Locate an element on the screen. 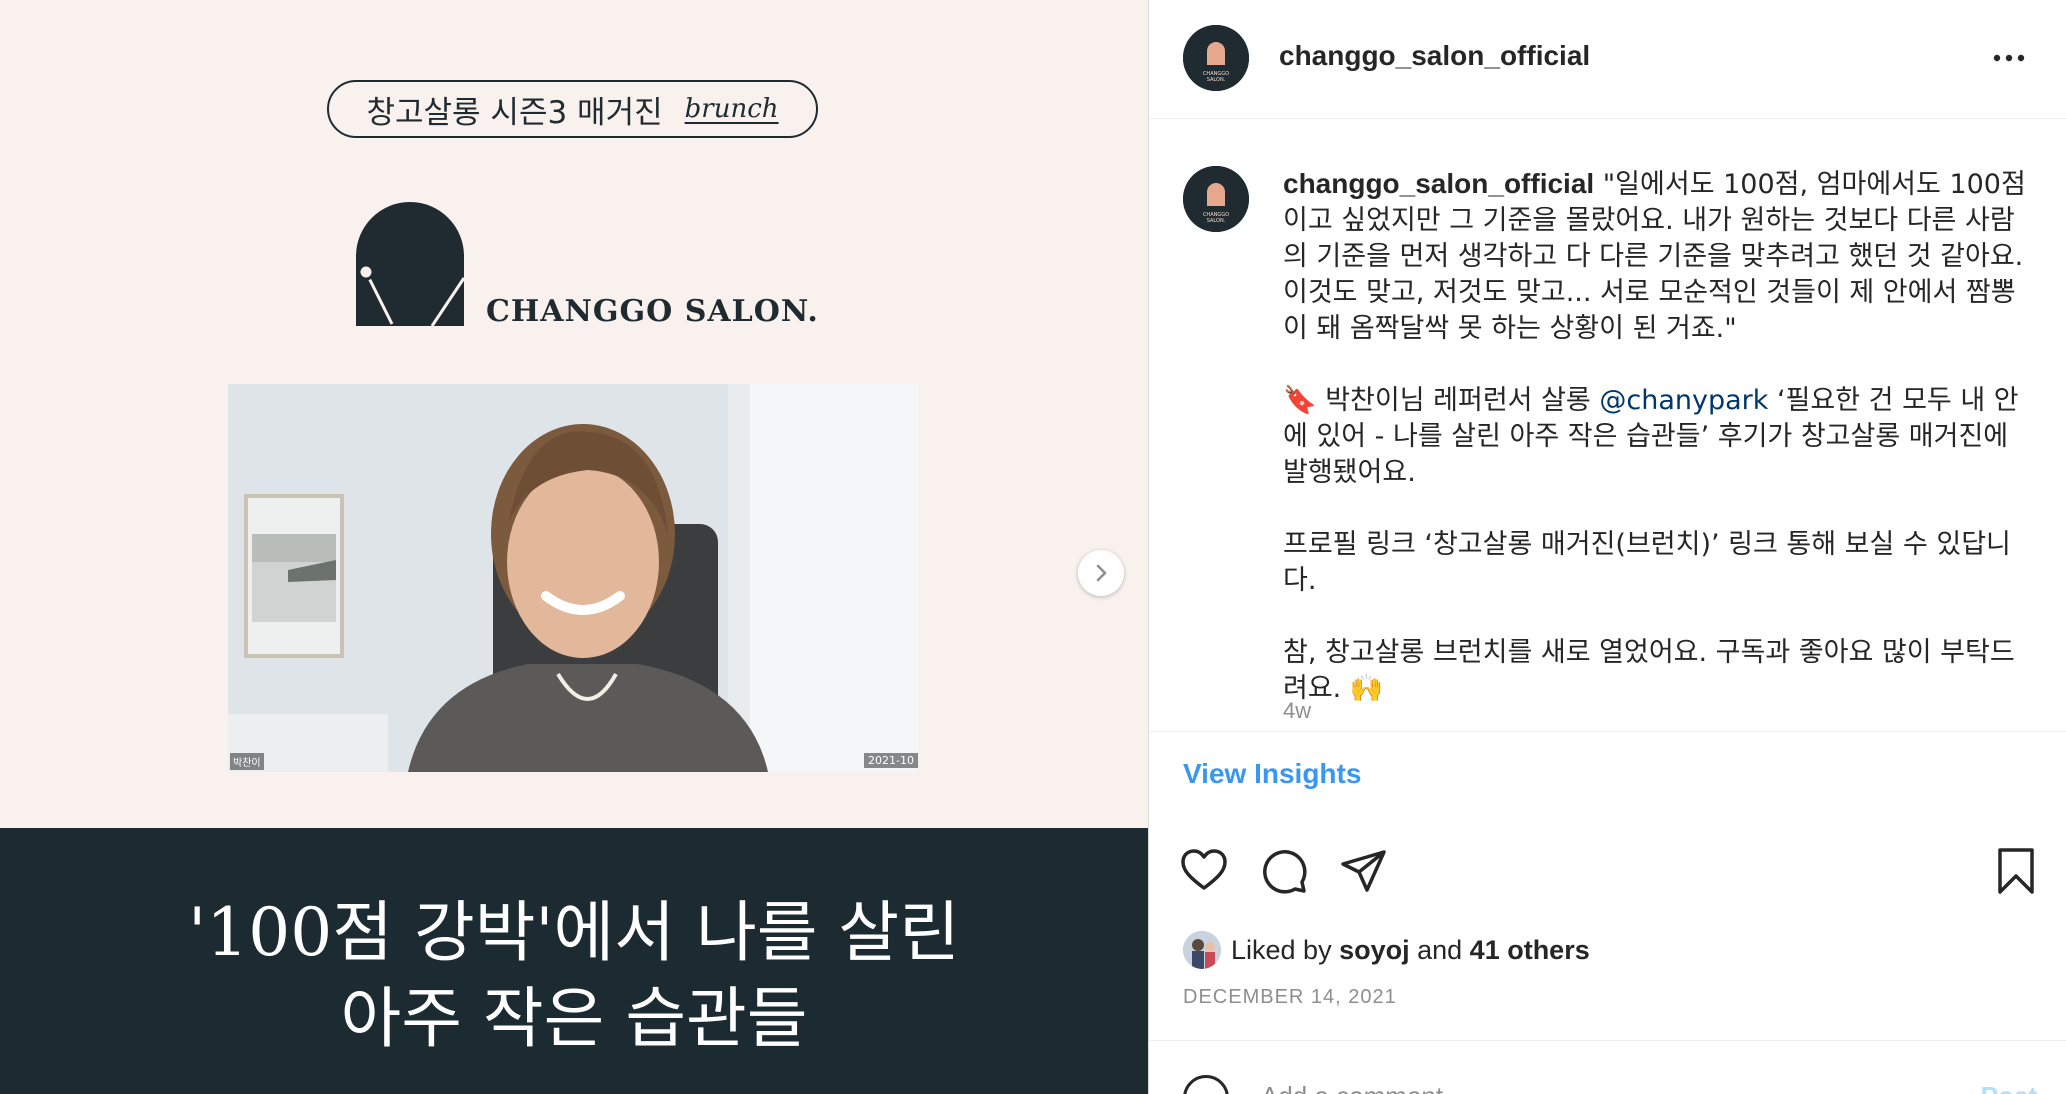 This screenshot has height=1094, width=2066. liker-avatar is located at coordinates (1202, 950).